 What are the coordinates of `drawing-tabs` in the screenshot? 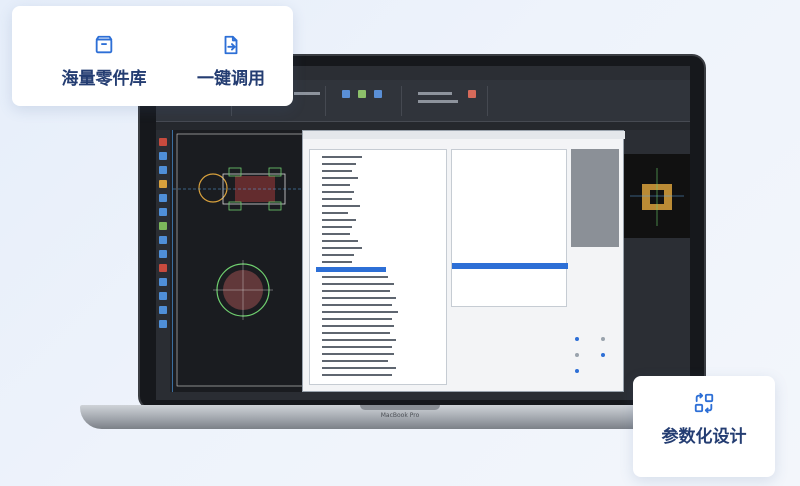 It's located at (423, 126).